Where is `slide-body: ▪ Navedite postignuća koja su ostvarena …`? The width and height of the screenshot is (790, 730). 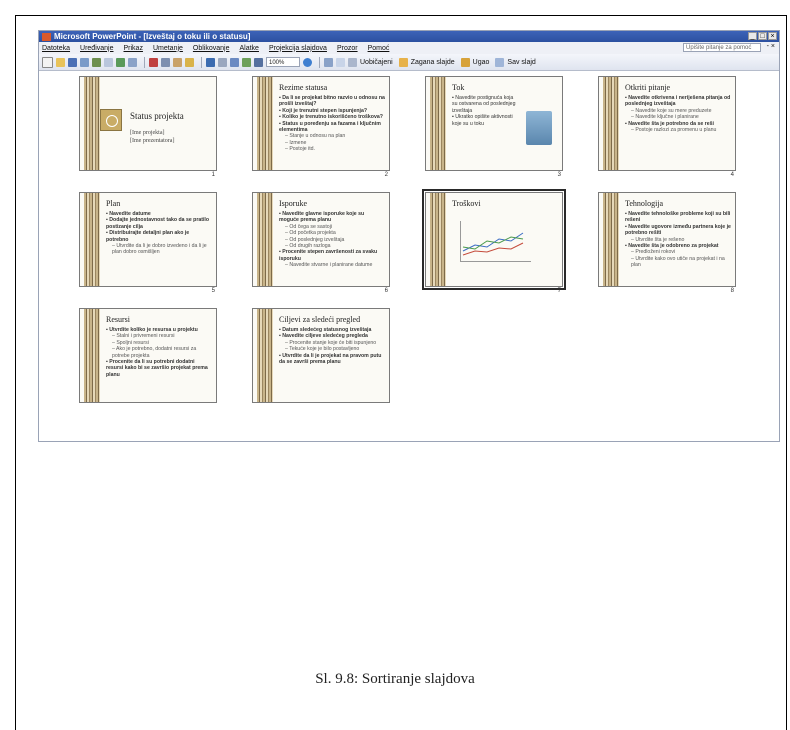
slide-body: ▪ Navedite postignuća koja su ostvarena … is located at coordinates (484, 111).